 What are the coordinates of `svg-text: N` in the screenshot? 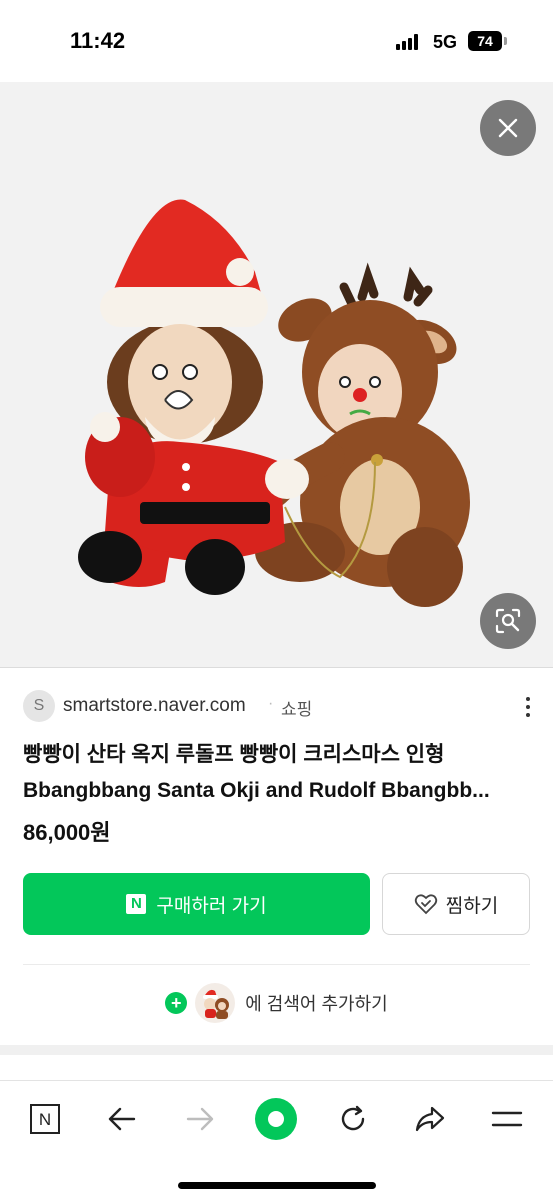 It's located at (45, 1119).